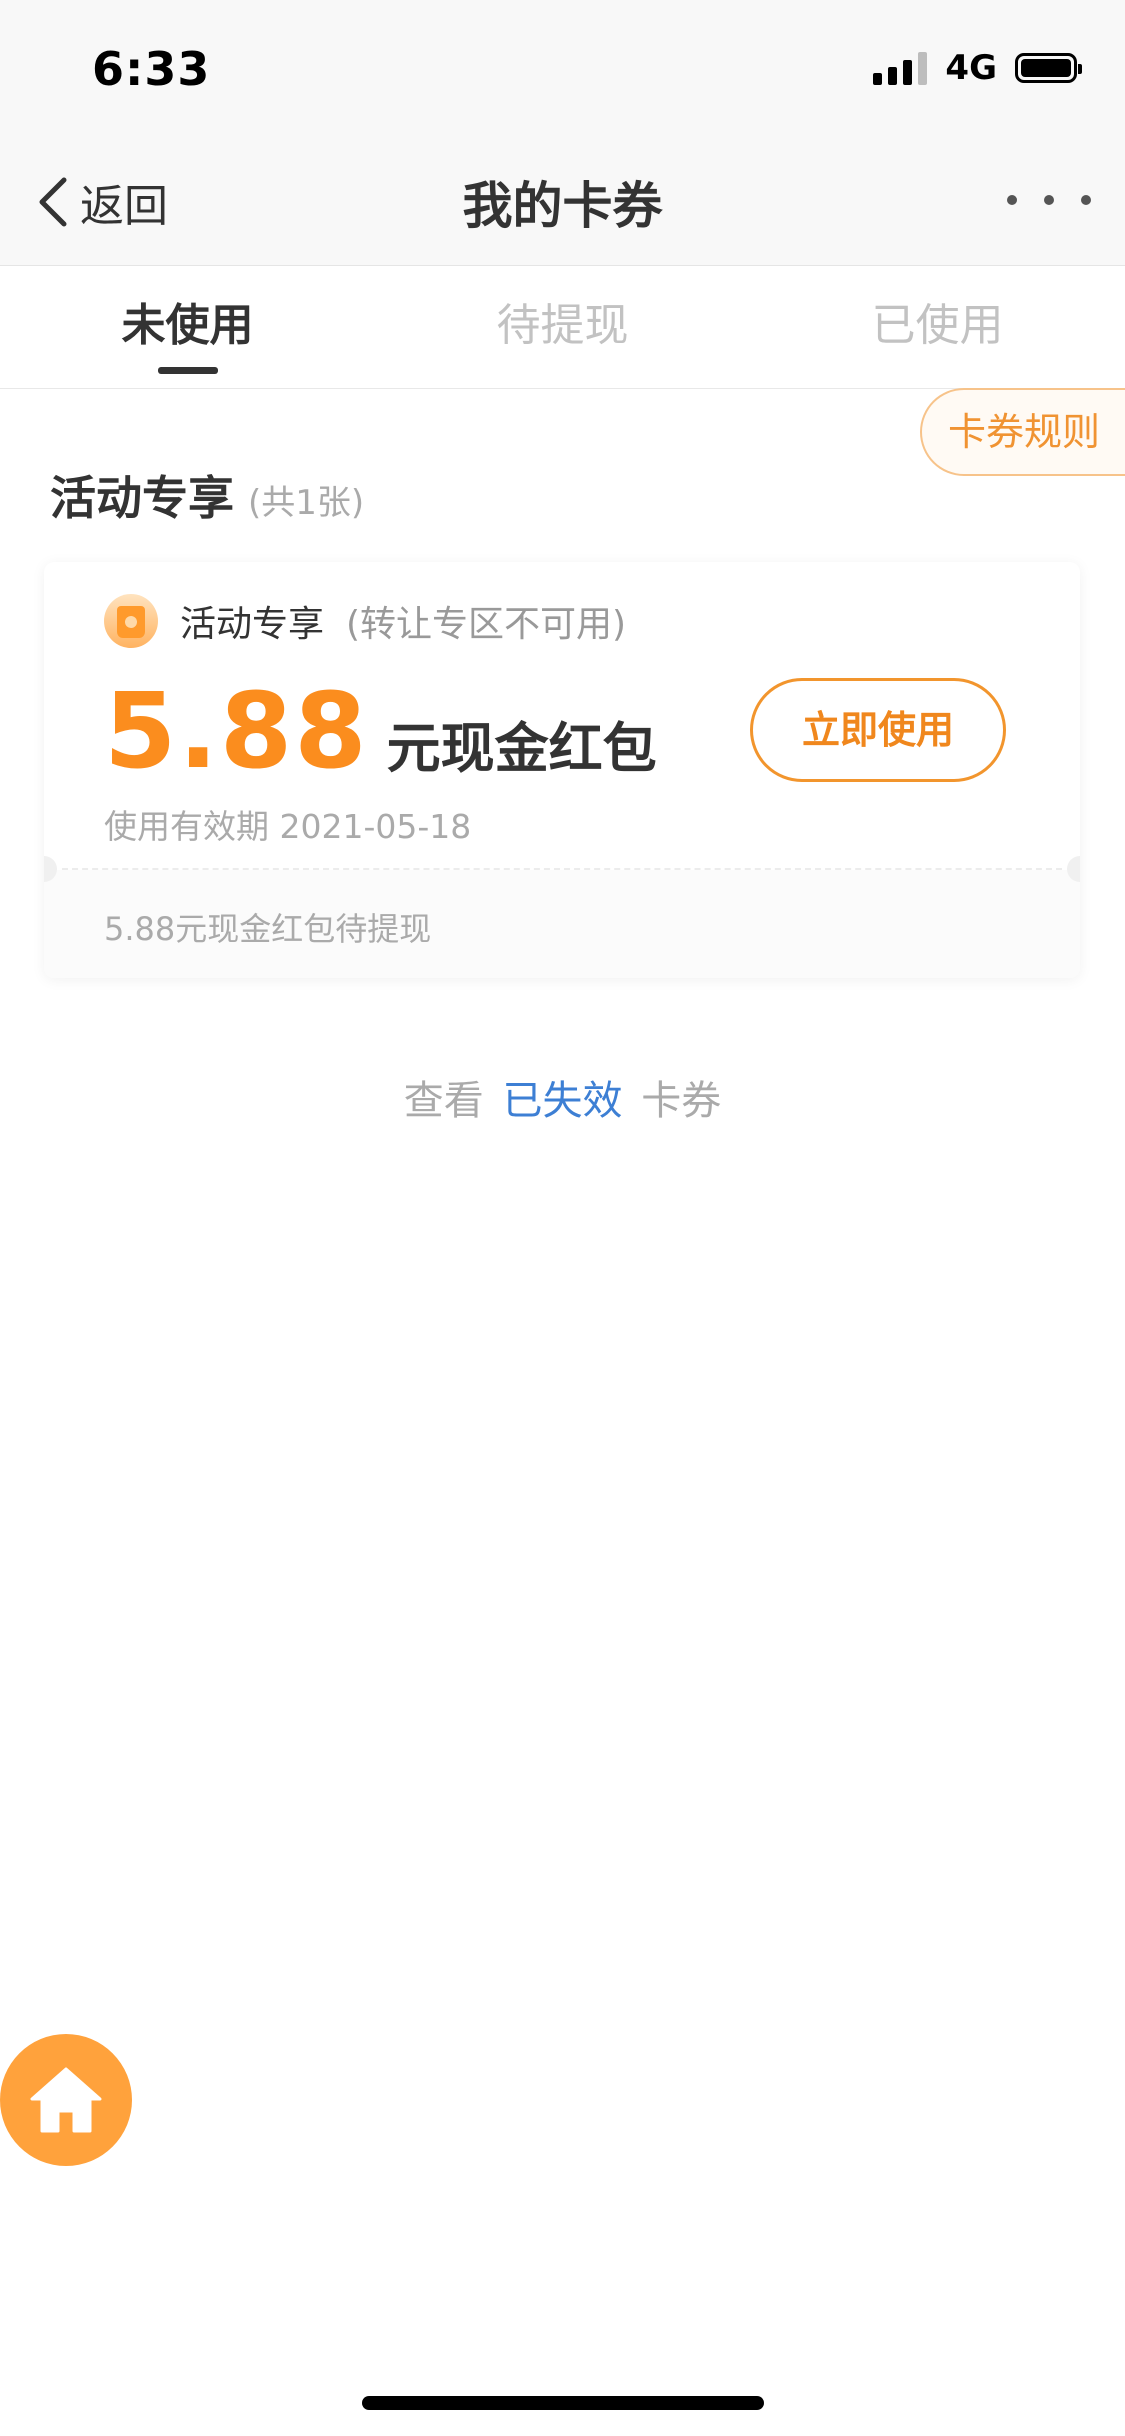 This screenshot has height=2436, width=1125. Describe the element at coordinates (562, 924) in the screenshot. I see `coupon-footer: 5.88元现金红包待提现` at that location.